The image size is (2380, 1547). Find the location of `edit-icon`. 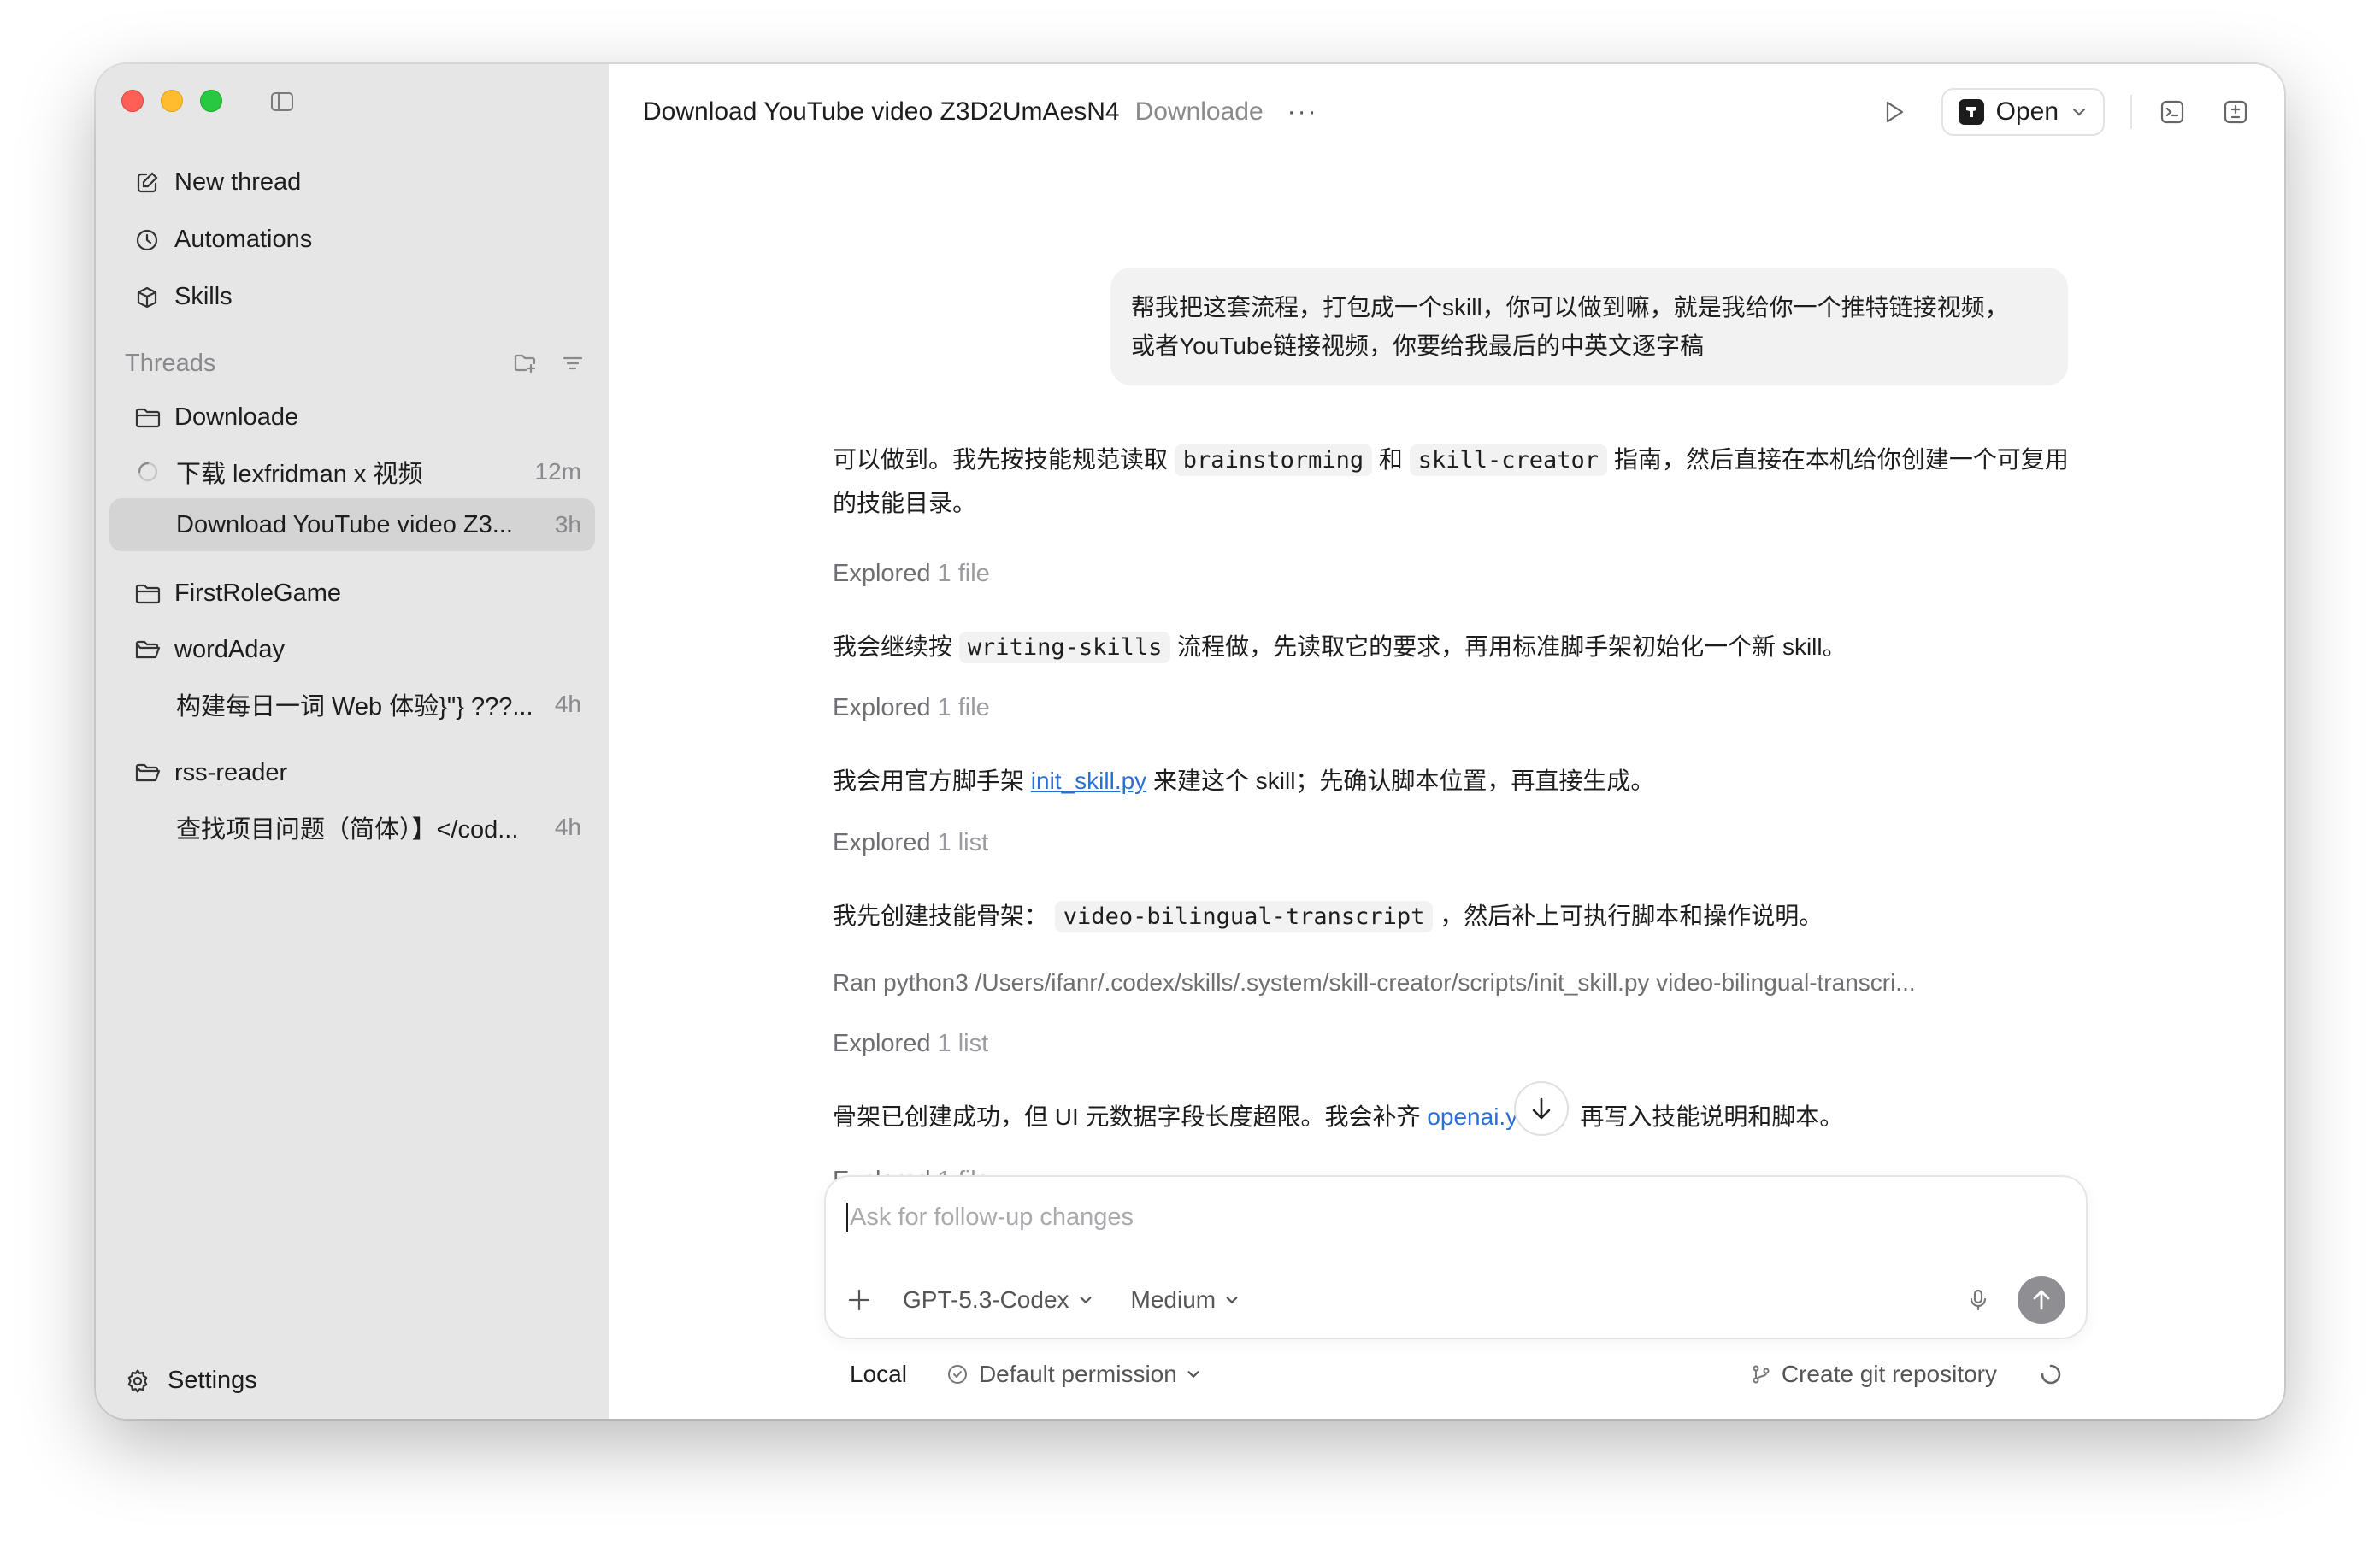

edit-icon is located at coordinates (147, 182).